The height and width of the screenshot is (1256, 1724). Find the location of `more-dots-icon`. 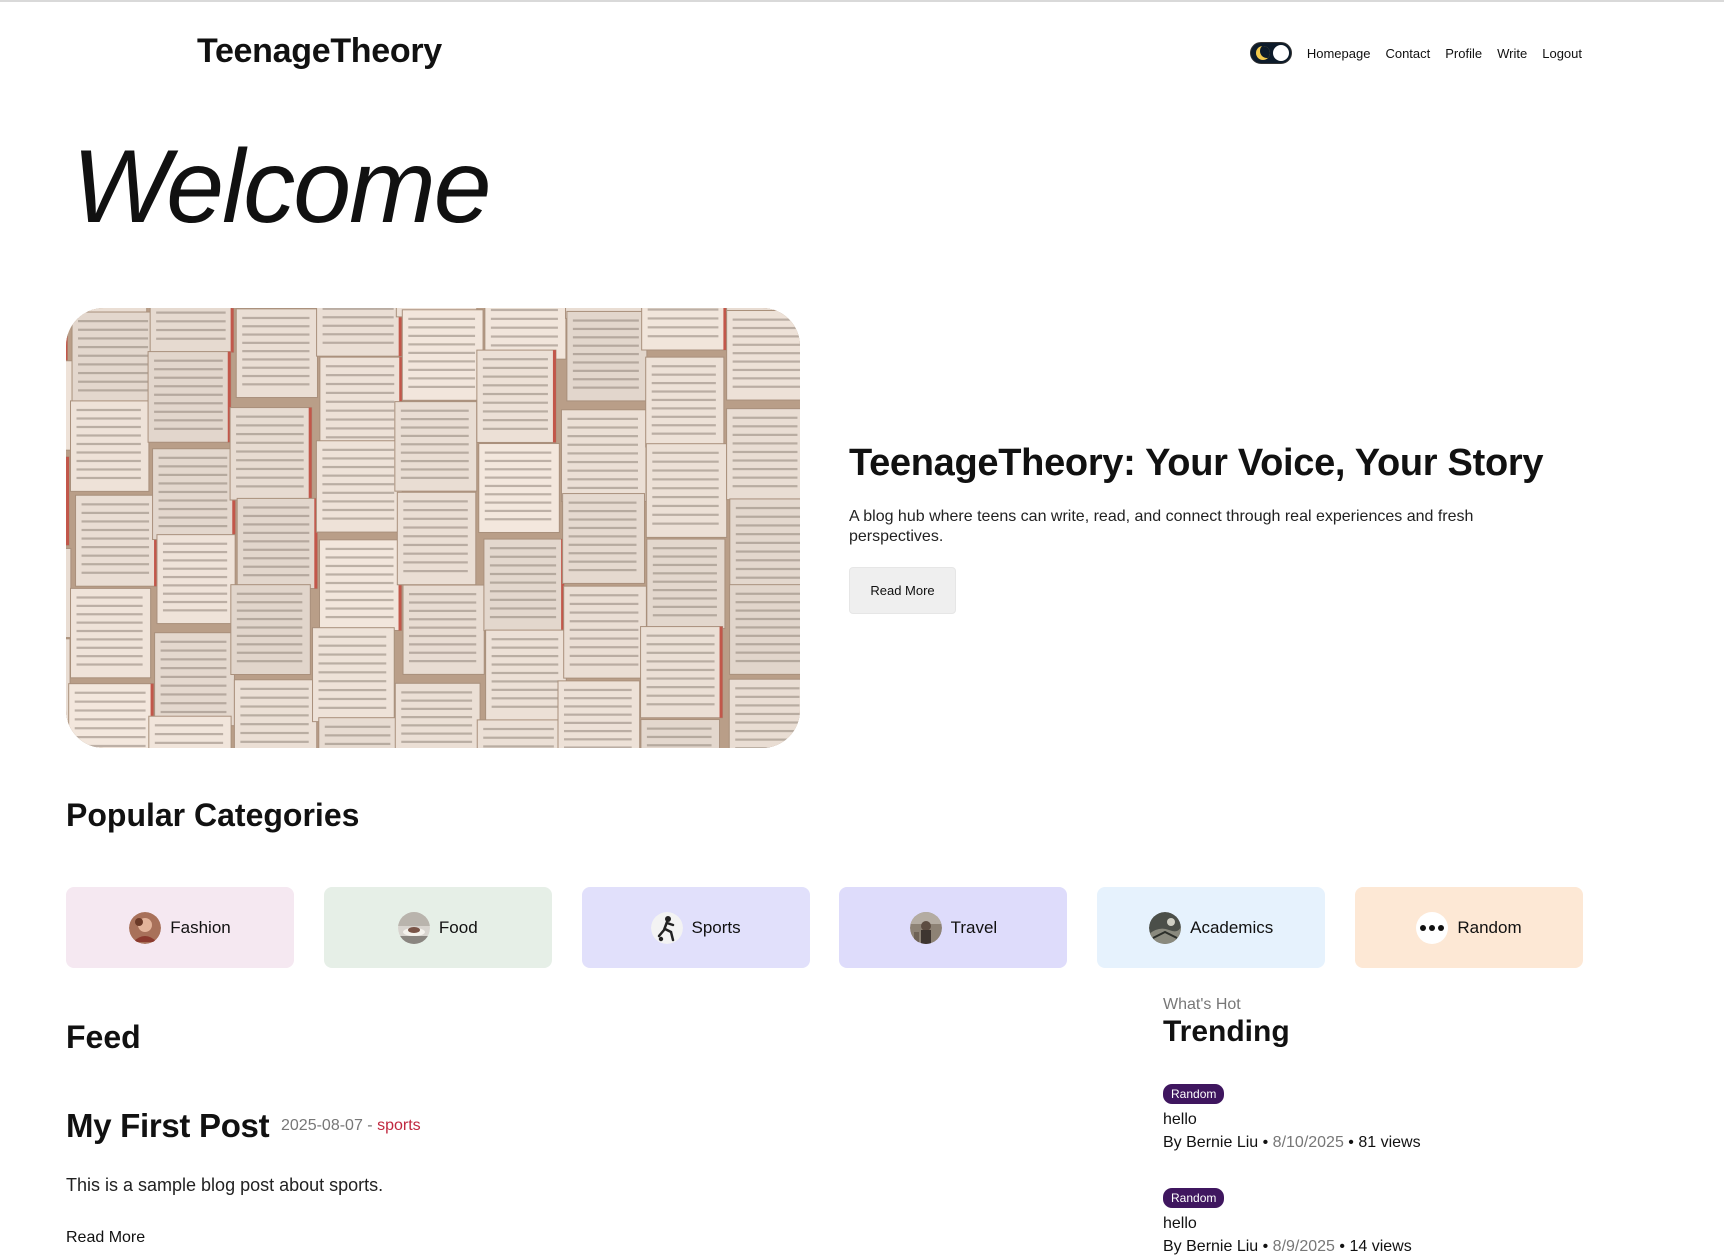

more-dots-icon is located at coordinates (1432, 927).